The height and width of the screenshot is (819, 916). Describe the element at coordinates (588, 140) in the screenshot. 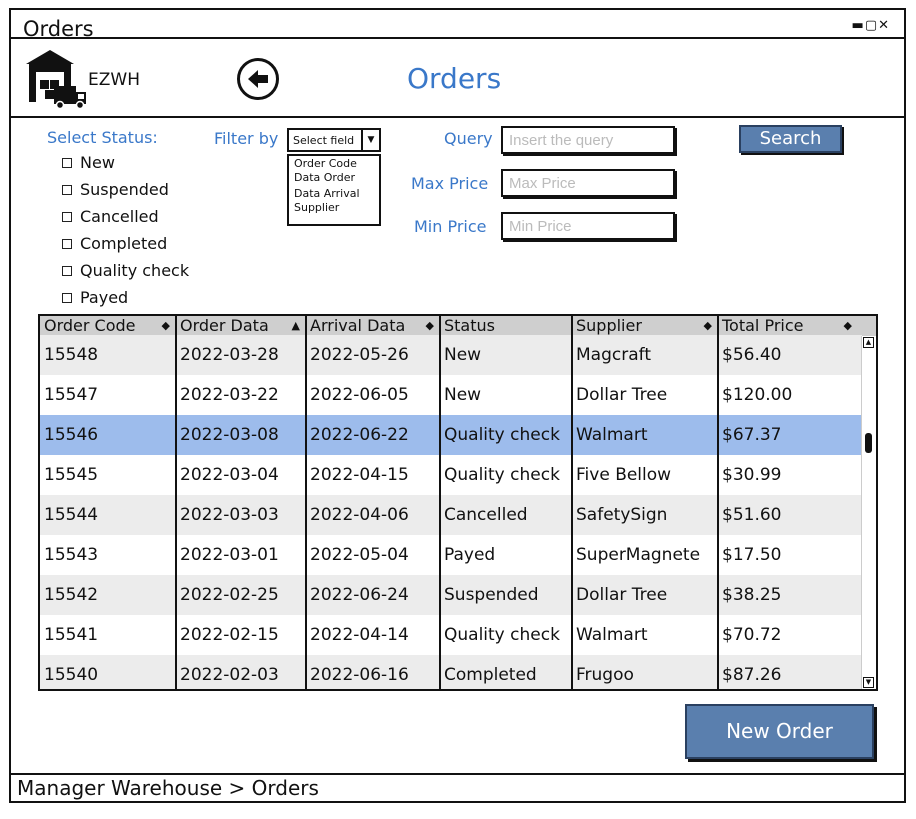

I see `query-input` at that location.